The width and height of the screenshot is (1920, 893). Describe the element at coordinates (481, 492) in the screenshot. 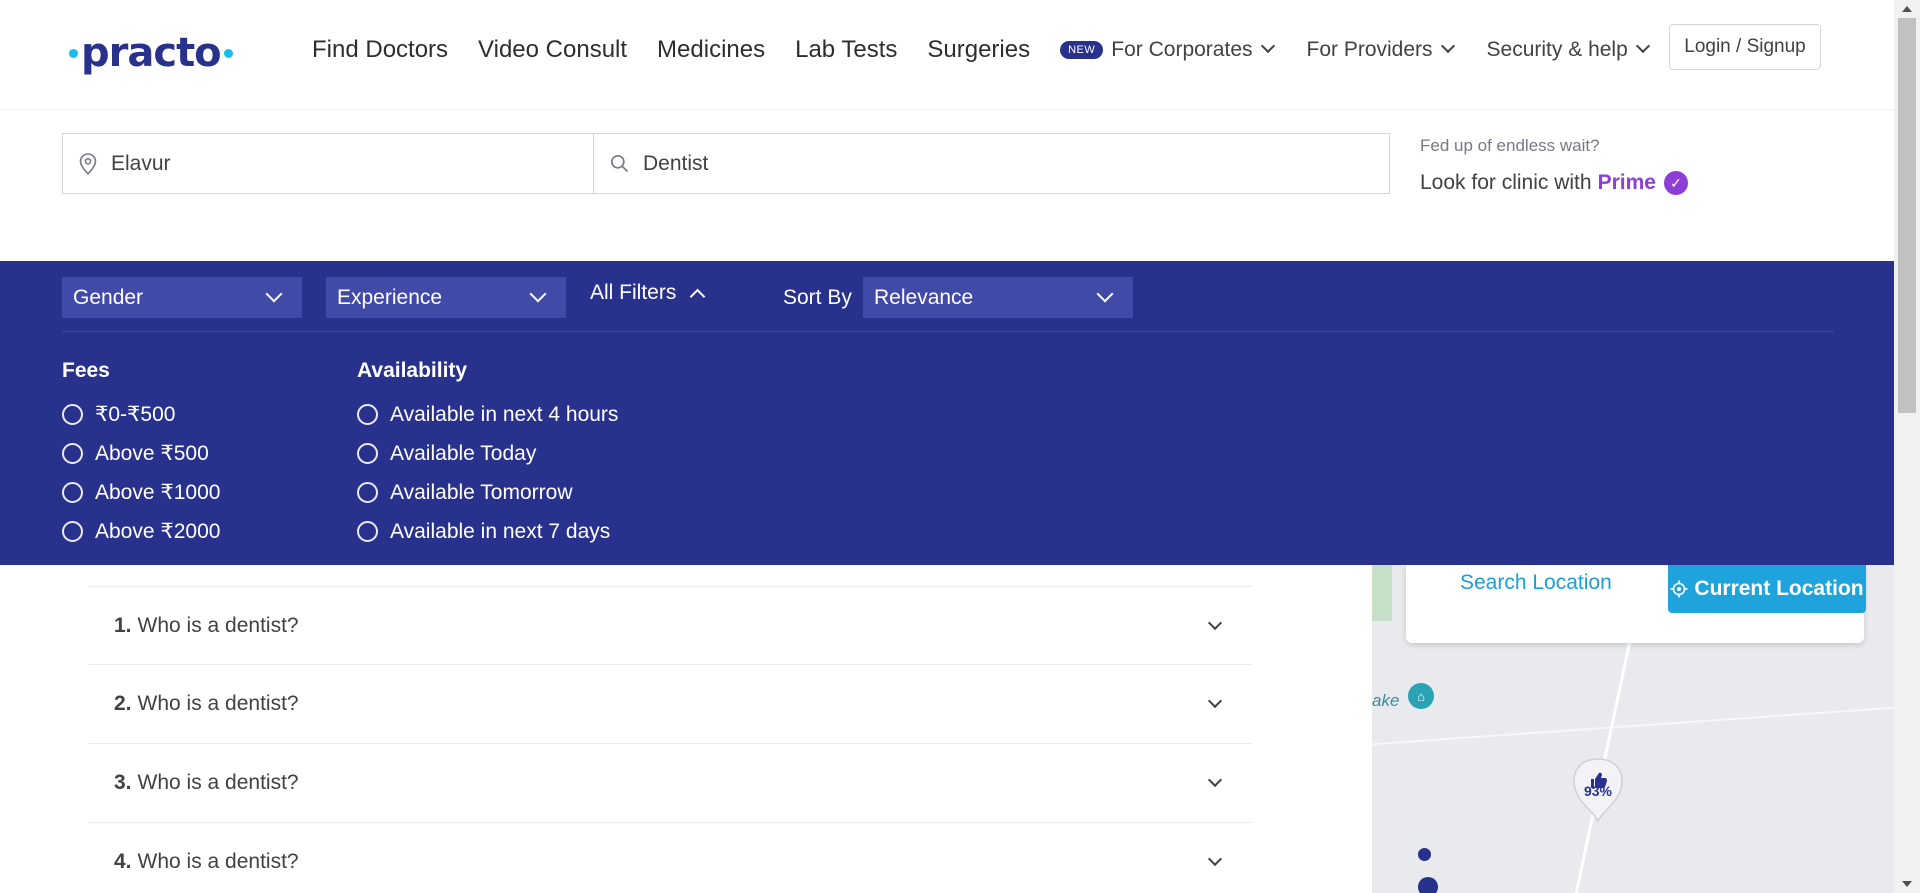

I see `availability-option-label: Available Tomorrow` at that location.